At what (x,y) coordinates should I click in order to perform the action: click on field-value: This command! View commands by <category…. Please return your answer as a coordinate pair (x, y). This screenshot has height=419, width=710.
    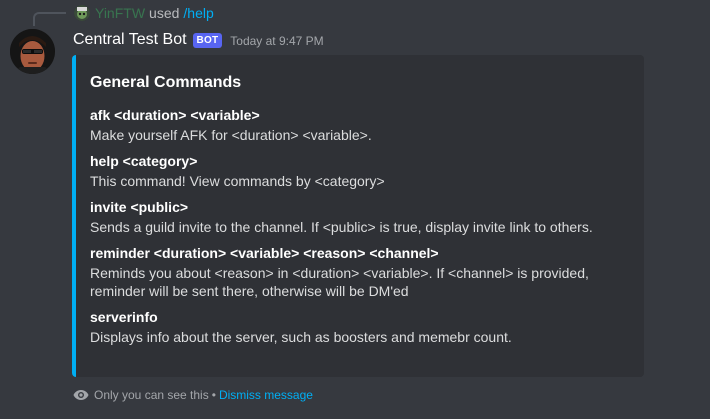
    Looking at the image, I should click on (237, 181).